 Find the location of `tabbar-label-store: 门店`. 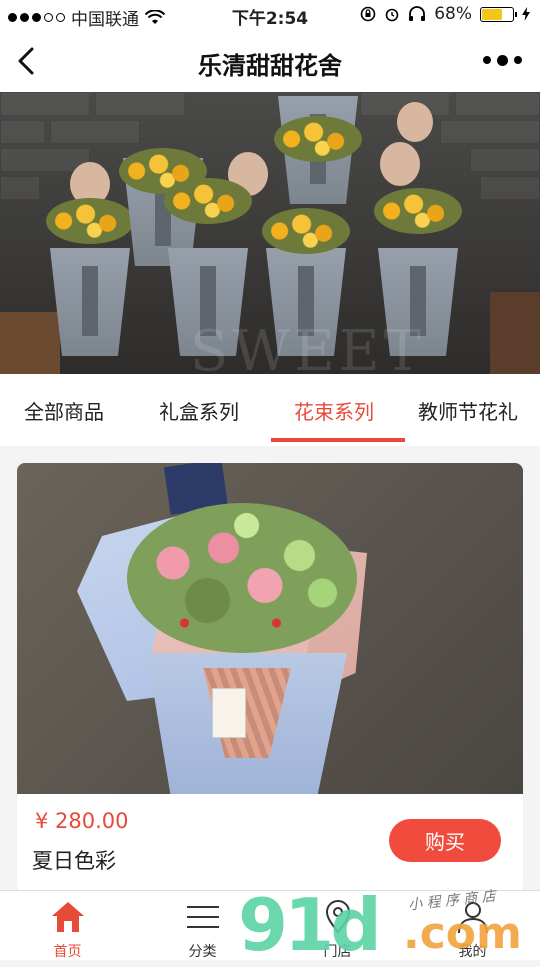

tabbar-label-store: 门店 is located at coordinates (337, 952).